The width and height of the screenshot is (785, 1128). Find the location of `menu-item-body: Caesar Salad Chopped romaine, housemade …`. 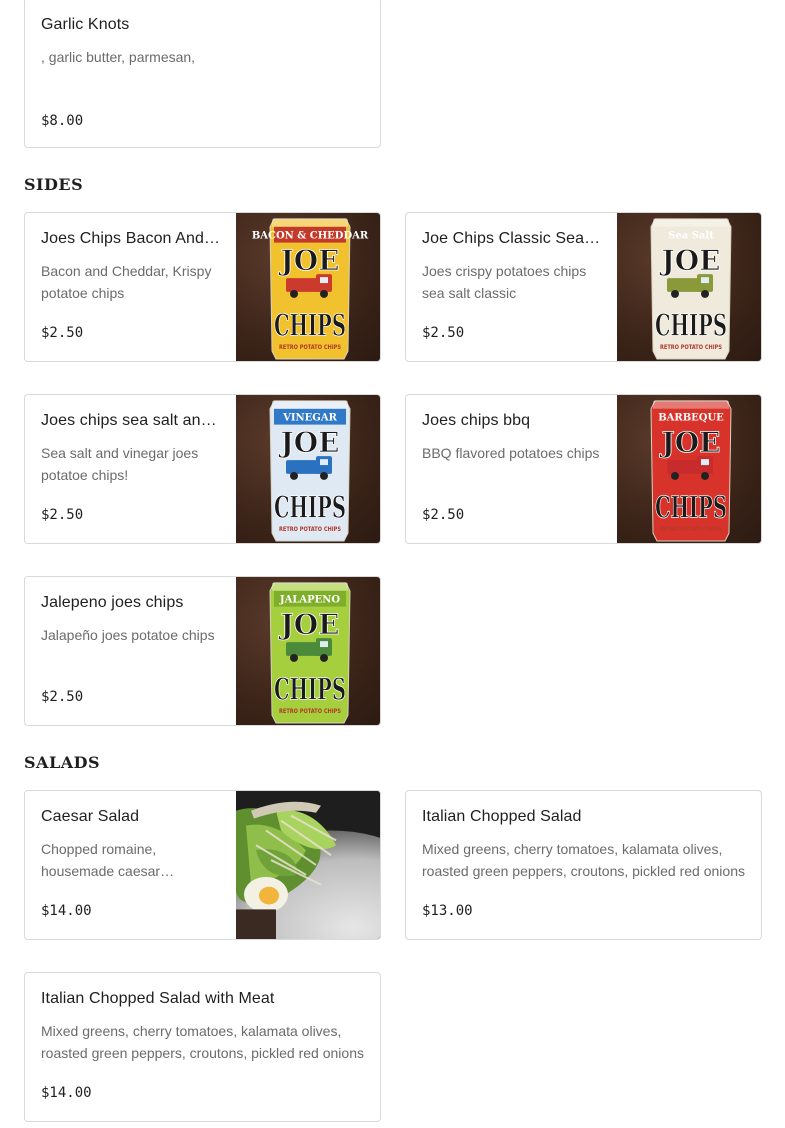

menu-item-body: Caesar Salad Chopped romaine, housemade … is located at coordinates (130, 865).